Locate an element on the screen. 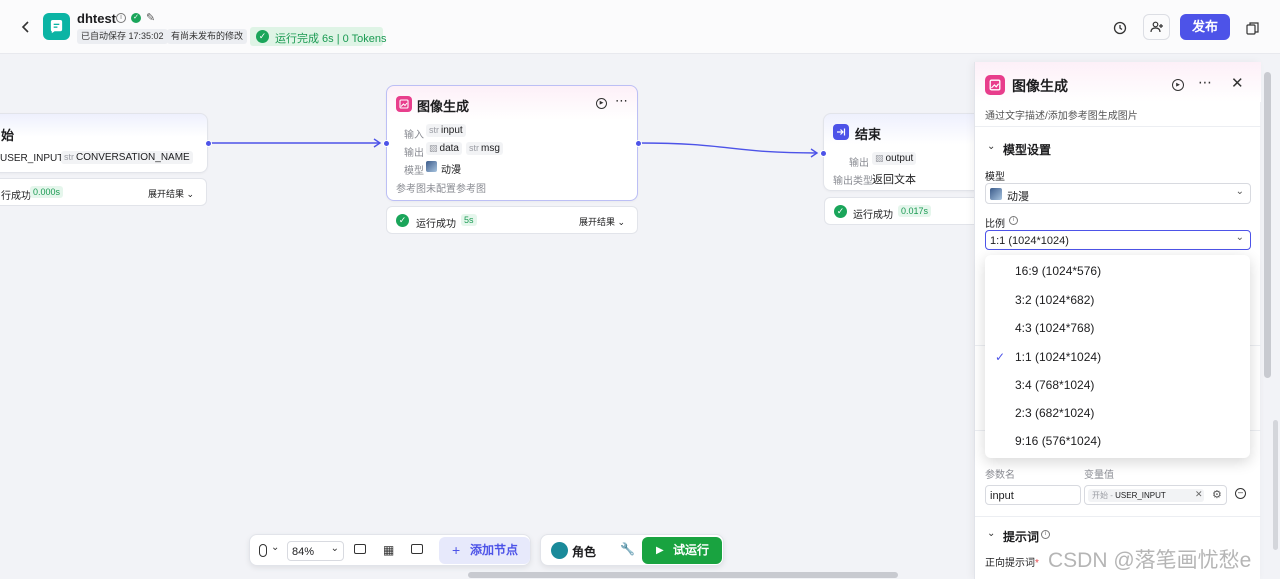 Image resolution: width=1280 pixels, height=579 pixels. layout-grid-icon: ▦ is located at coordinates (388, 550).